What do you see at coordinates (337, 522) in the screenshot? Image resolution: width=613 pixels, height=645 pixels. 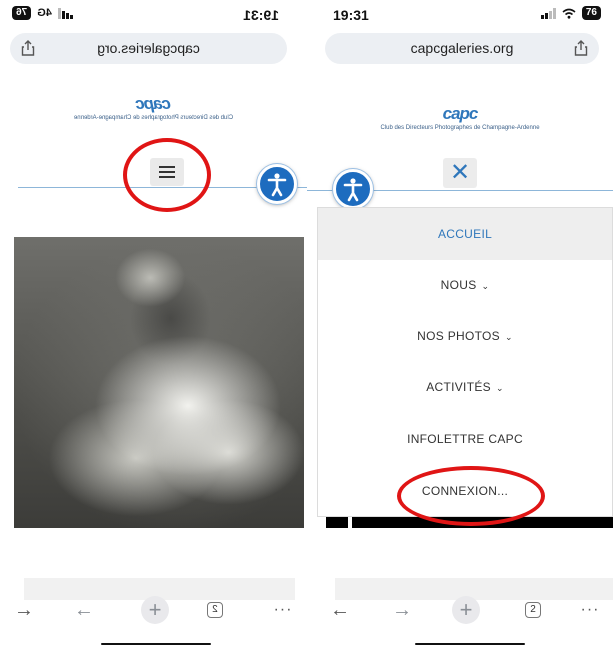 I see `photo-edge-strip` at bounding box center [337, 522].